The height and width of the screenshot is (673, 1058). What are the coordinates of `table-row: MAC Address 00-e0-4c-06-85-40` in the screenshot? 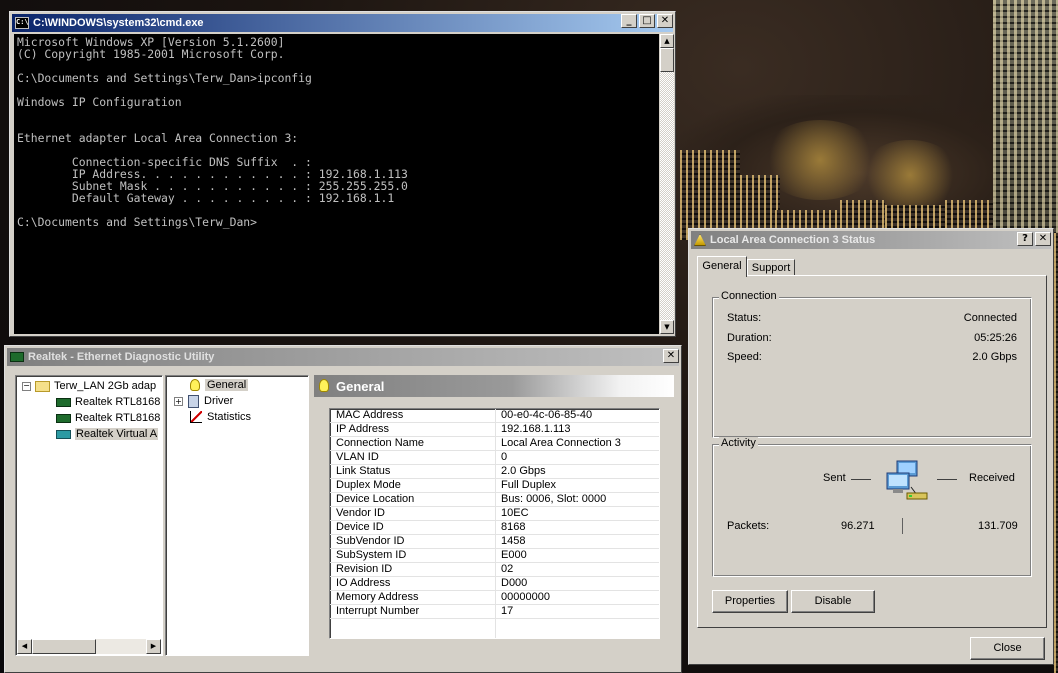 It's located at (494, 416).